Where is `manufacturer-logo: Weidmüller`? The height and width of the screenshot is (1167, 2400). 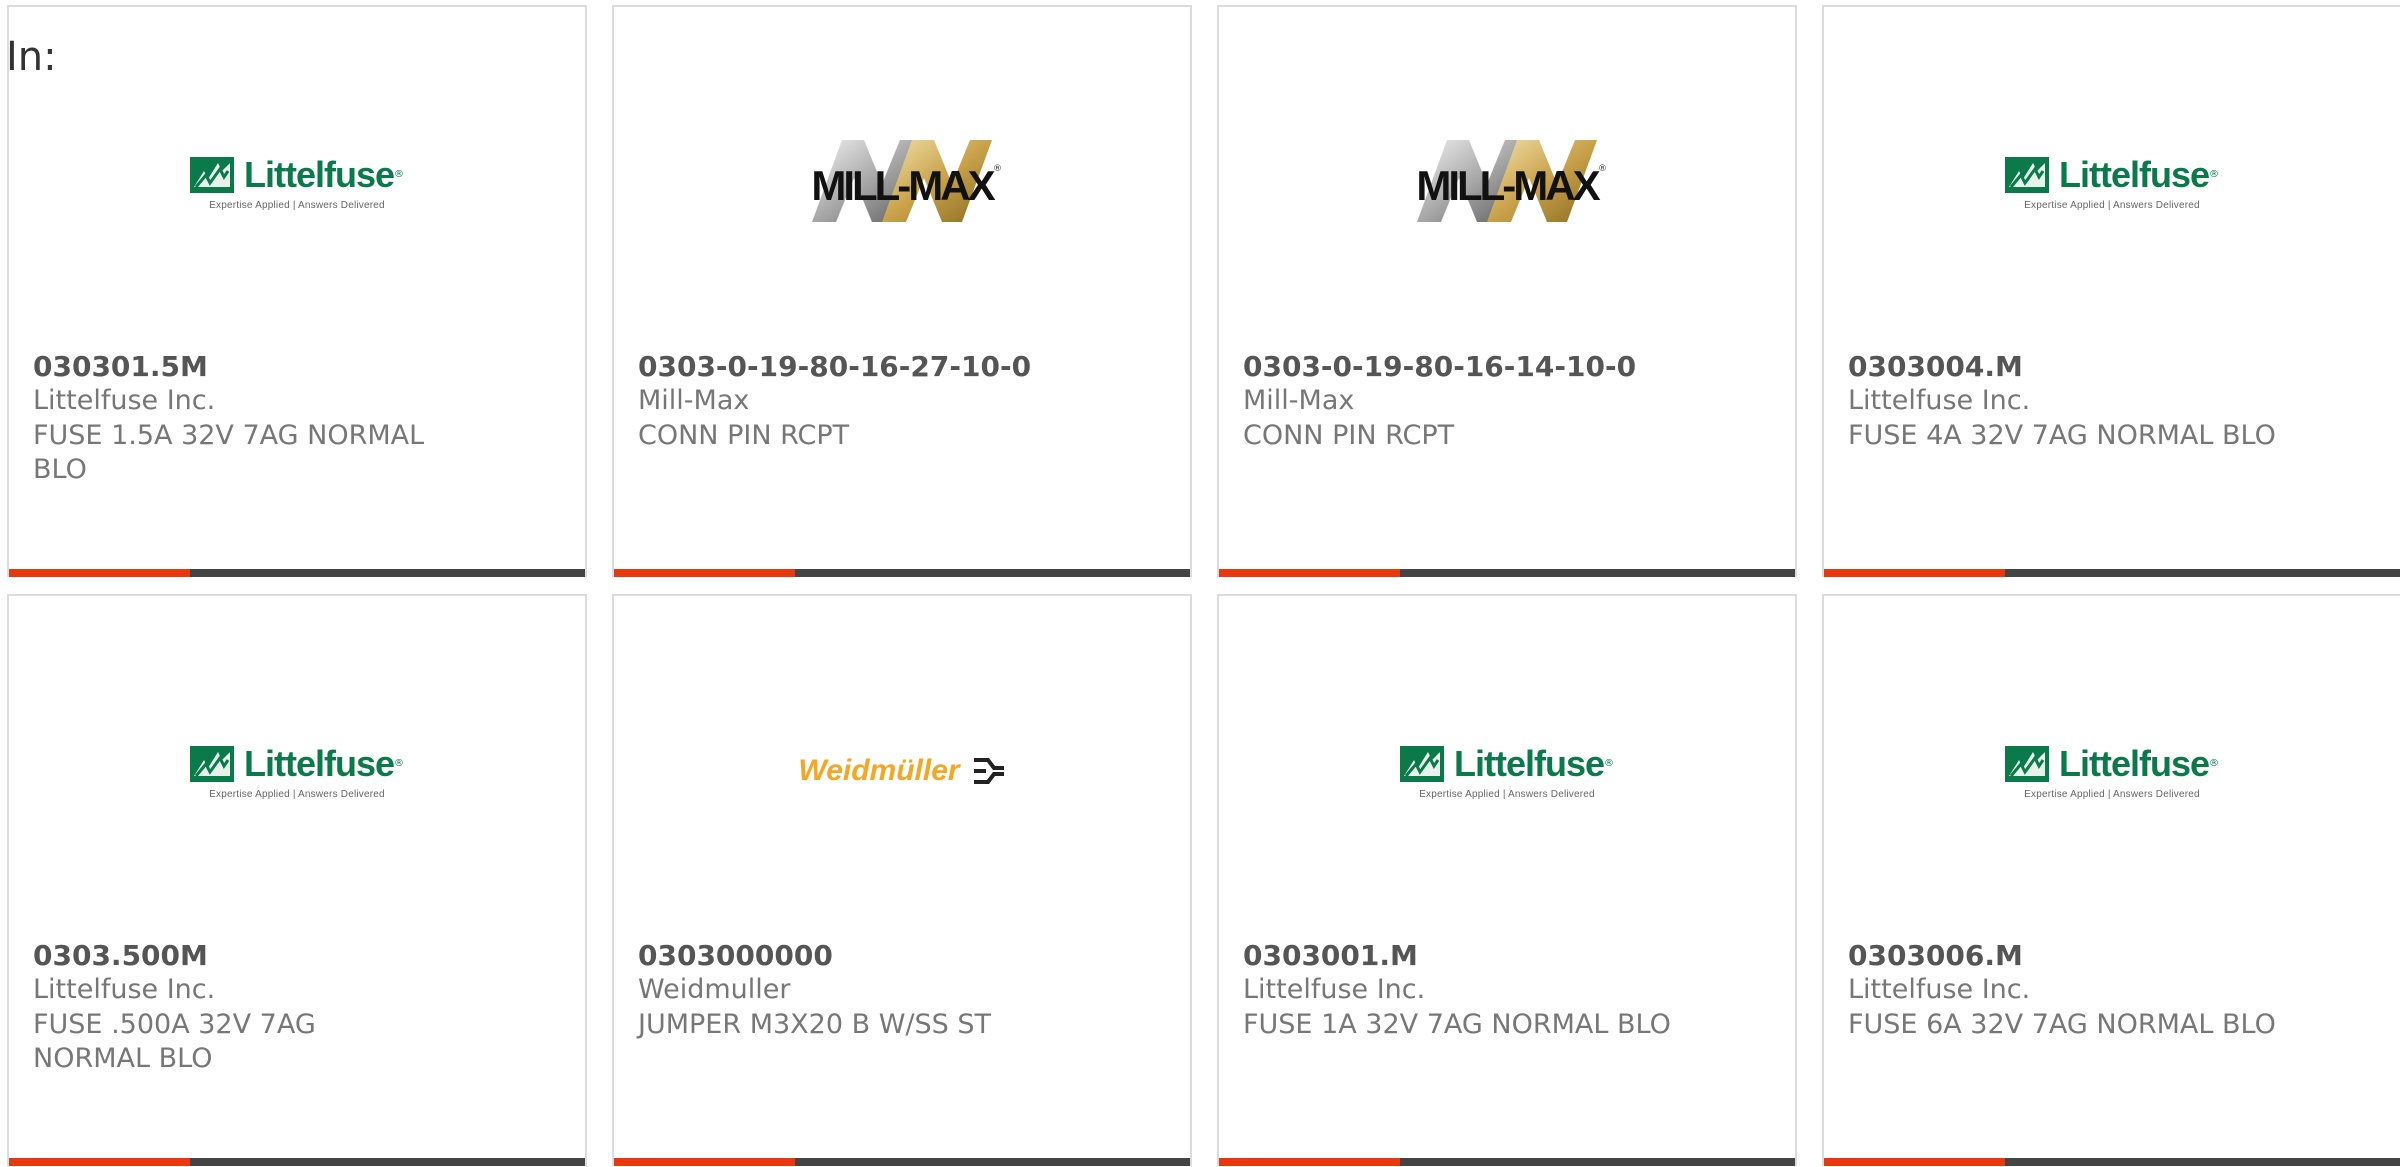
manufacturer-logo: Weidmüller is located at coordinates (902, 771).